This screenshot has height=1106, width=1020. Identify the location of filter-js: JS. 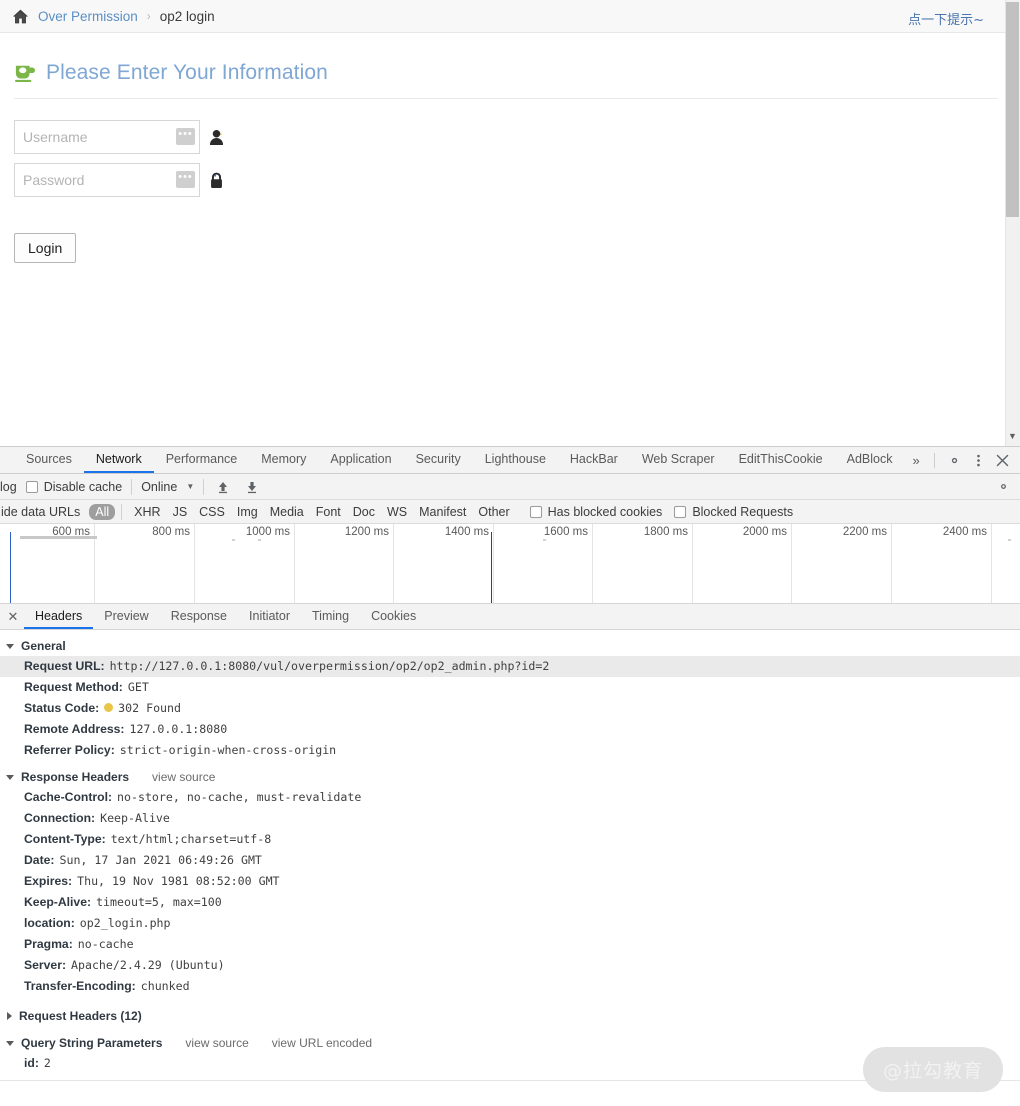
(180, 512).